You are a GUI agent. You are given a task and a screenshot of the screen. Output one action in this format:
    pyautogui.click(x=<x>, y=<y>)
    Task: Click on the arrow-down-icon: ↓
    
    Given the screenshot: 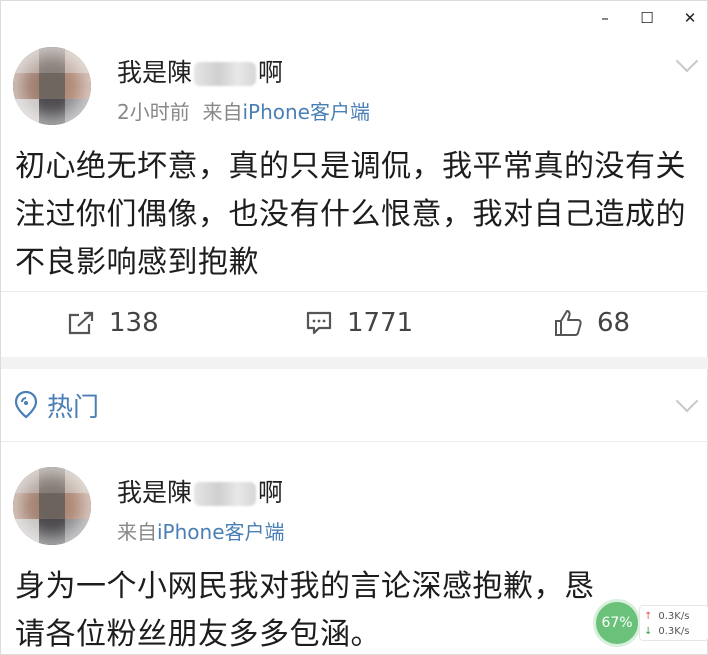 What is the action you would take?
    pyautogui.click(x=648, y=631)
    